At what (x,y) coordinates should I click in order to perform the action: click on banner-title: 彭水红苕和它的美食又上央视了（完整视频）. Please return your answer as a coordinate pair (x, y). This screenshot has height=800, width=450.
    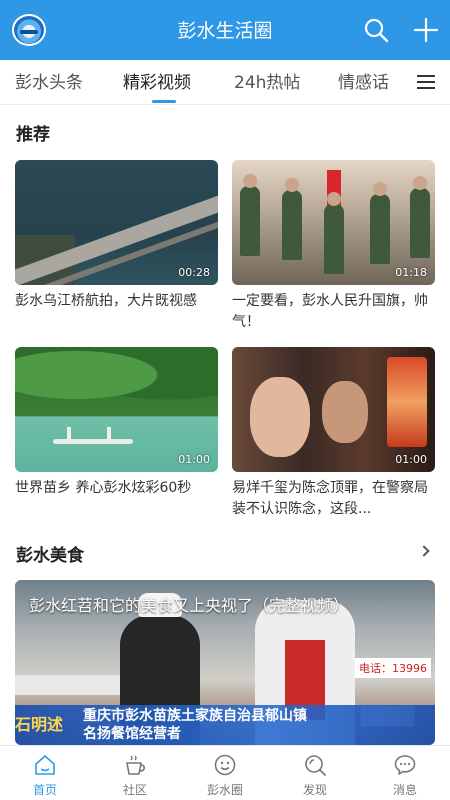
    Looking at the image, I should click on (189, 605).